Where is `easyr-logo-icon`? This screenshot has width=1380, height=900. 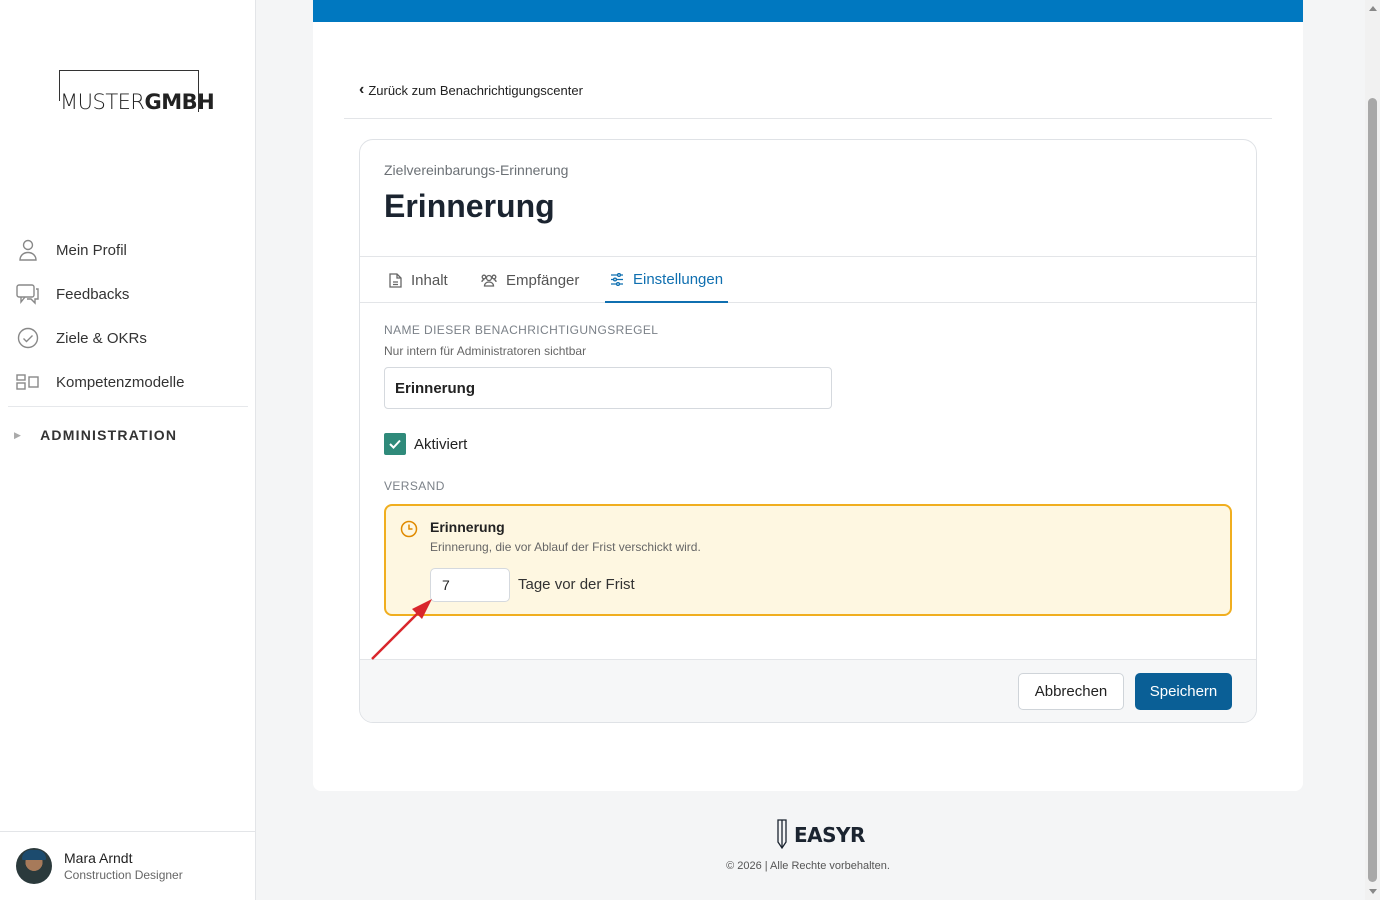
easyr-logo-icon is located at coordinates (782, 834).